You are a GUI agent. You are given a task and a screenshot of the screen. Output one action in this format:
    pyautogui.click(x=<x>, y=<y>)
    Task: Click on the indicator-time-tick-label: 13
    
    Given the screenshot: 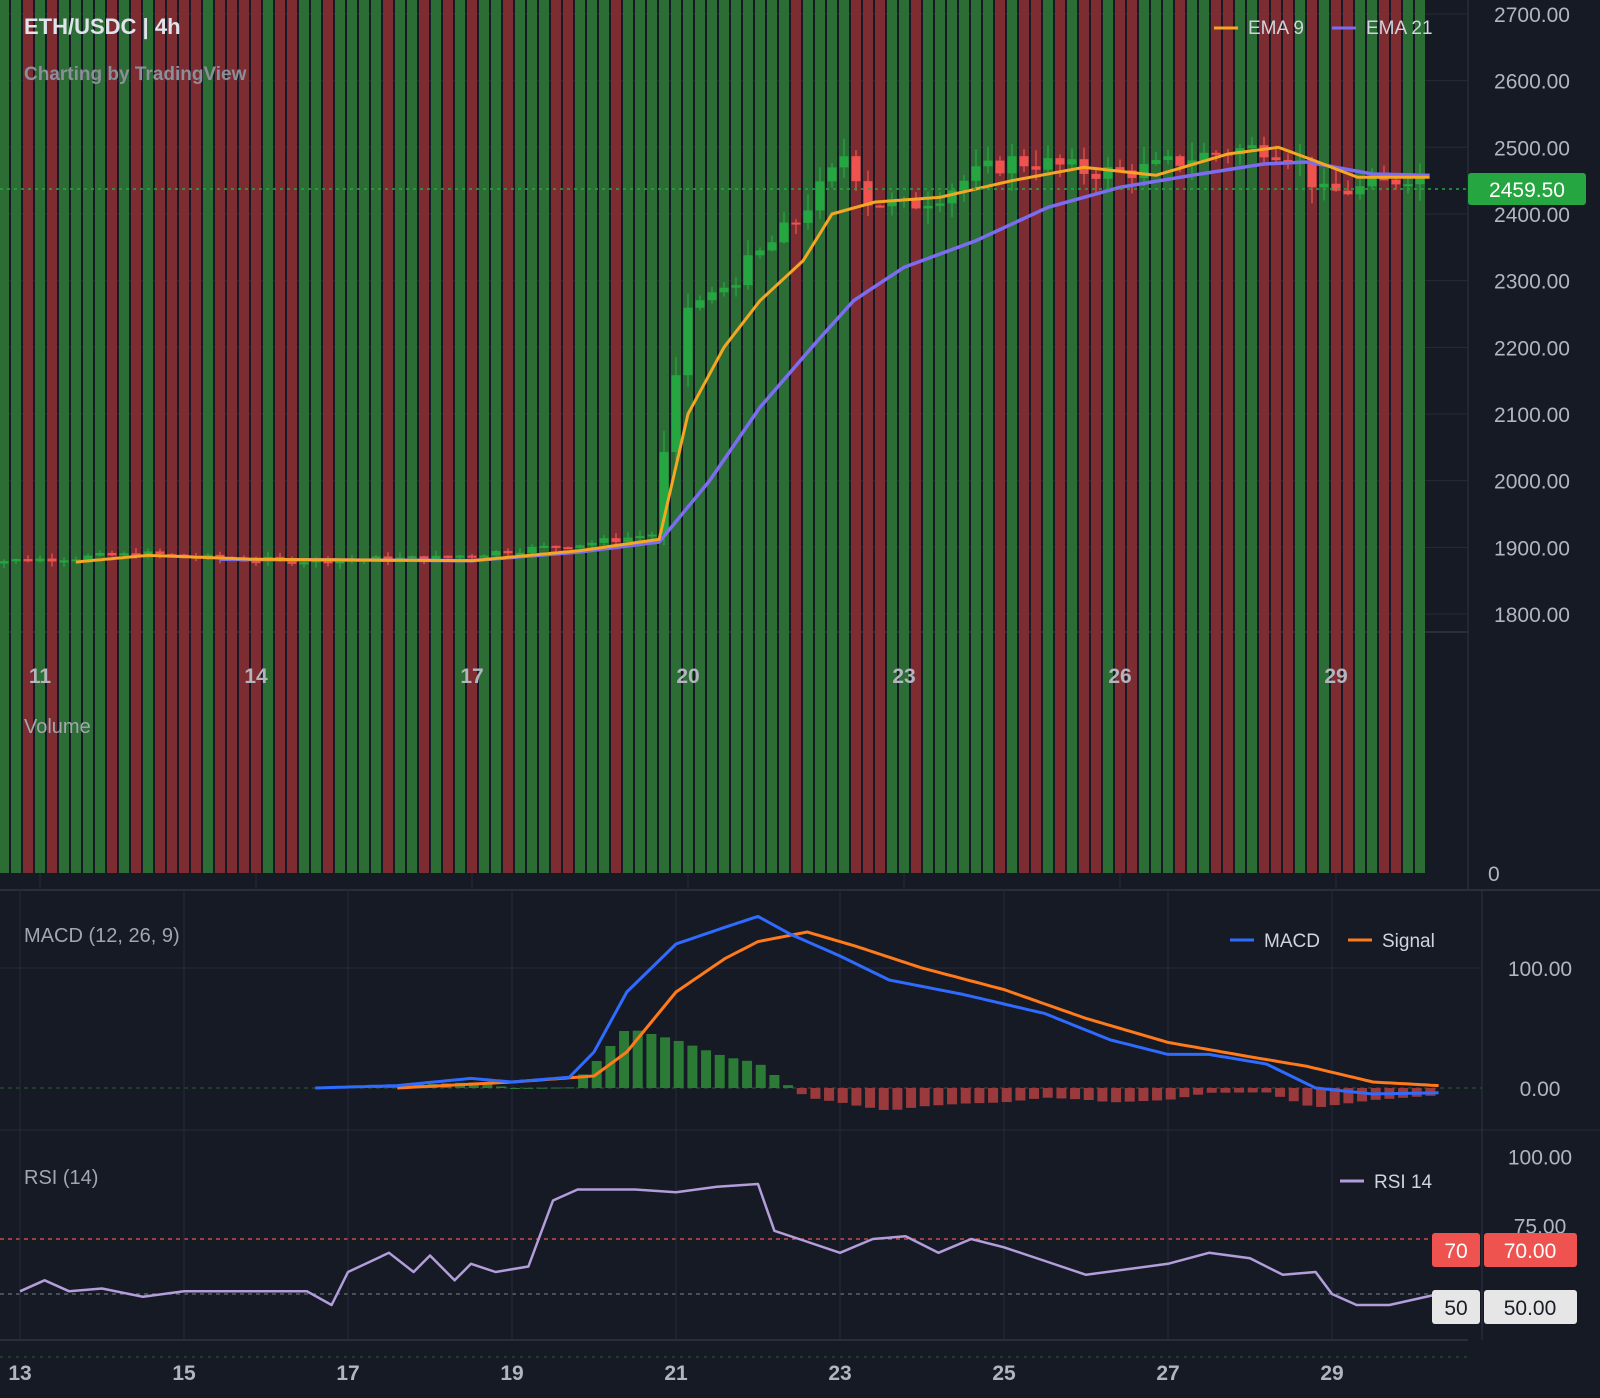 What is the action you would take?
    pyautogui.click(x=19, y=1373)
    